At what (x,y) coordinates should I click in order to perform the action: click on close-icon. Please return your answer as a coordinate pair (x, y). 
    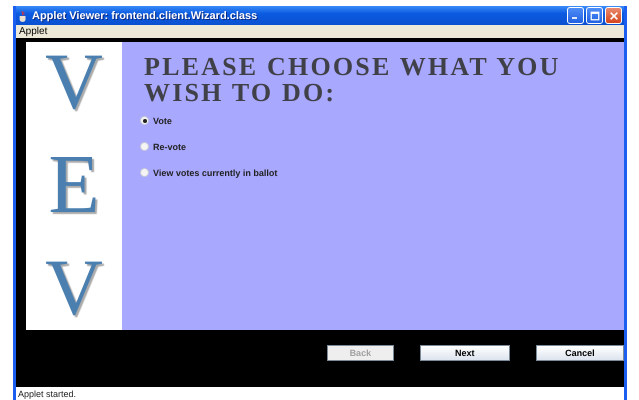
    Looking at the image, I should click on (613, 15).